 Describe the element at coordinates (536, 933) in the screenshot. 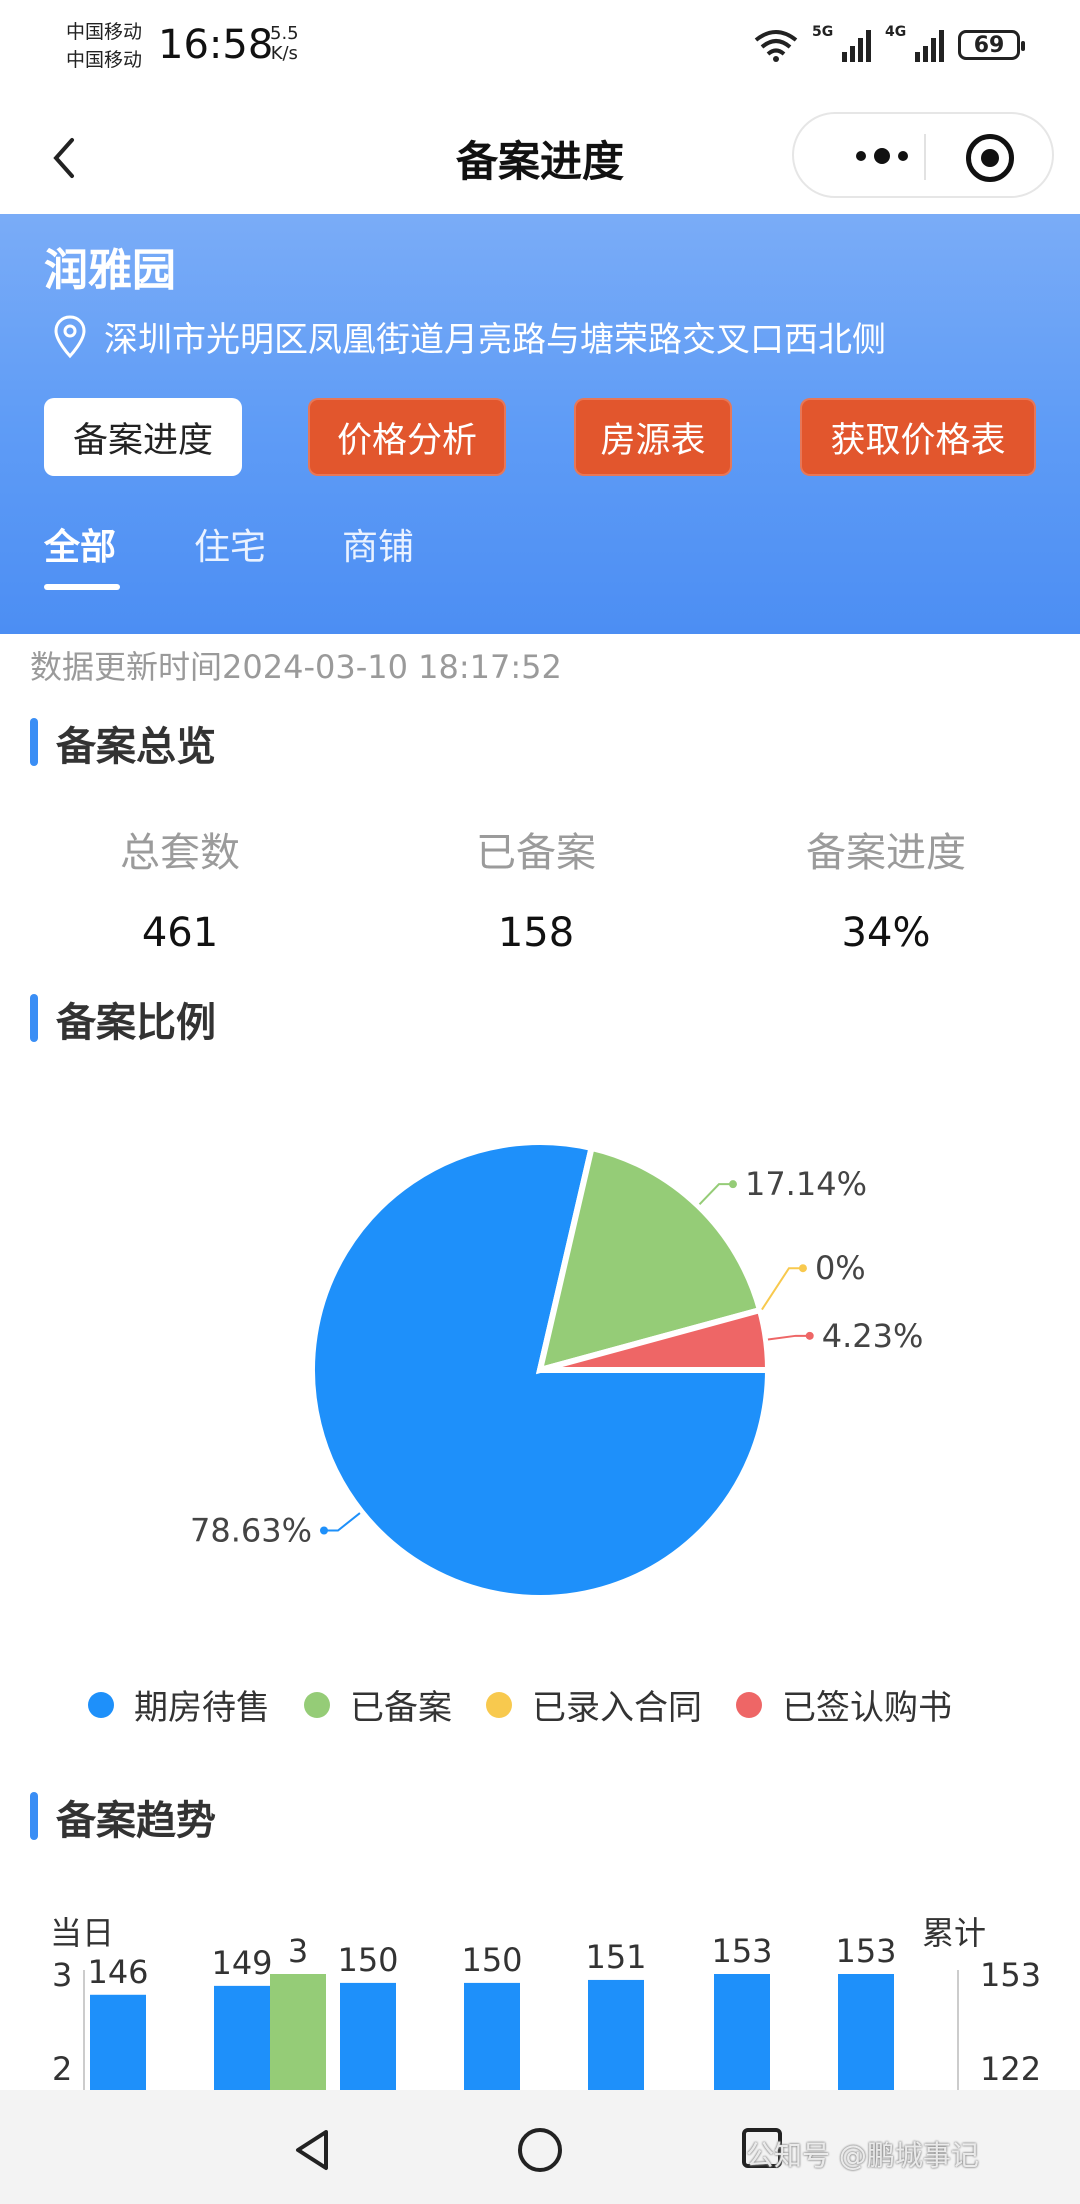

I see `stat-value: 158` at that location.